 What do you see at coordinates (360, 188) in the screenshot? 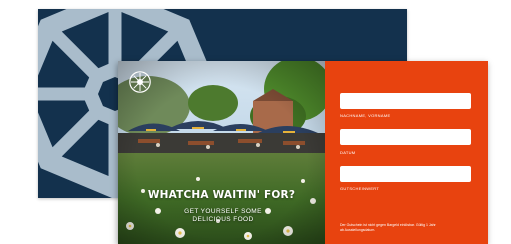
I see `voucher-value-field-label: GUTSCHEINWERT` at bounding box center [360, 188].